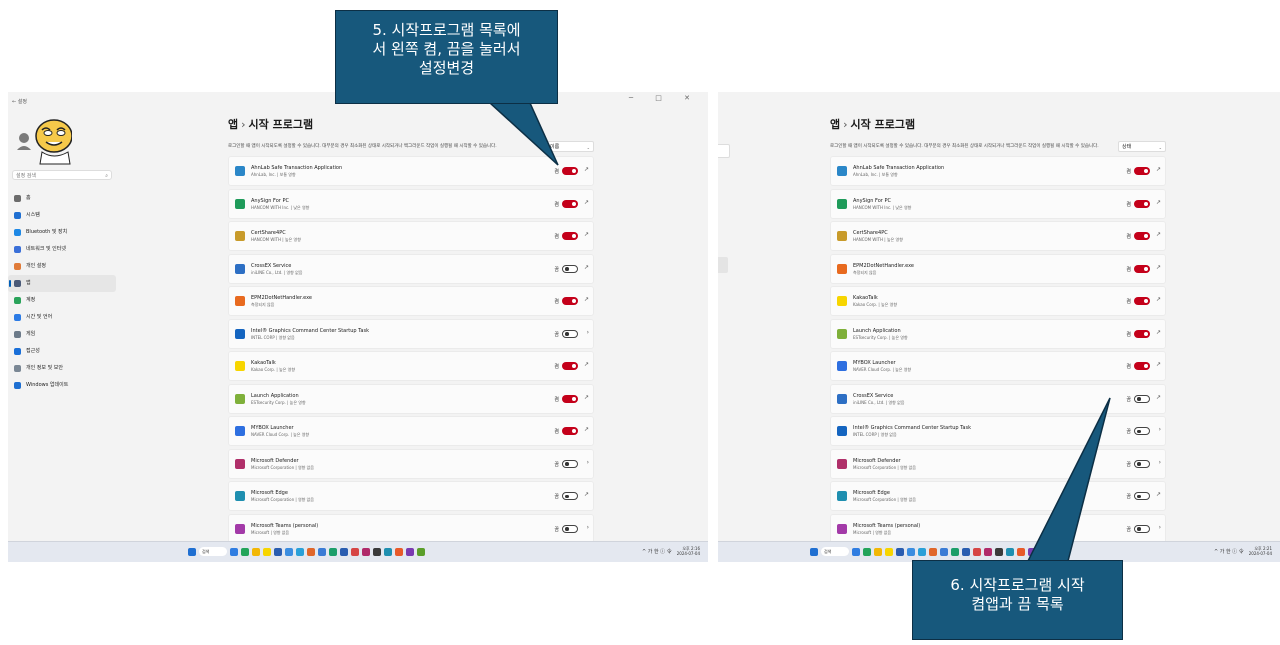 Image resolution: width=1280 pixels, height=645 pixels. Describe the element at coordinates (446, 49) in the screenshot. I see `callout-5-line-2: 서 왼쪽 켬, 끔을 눌러서` at that location.